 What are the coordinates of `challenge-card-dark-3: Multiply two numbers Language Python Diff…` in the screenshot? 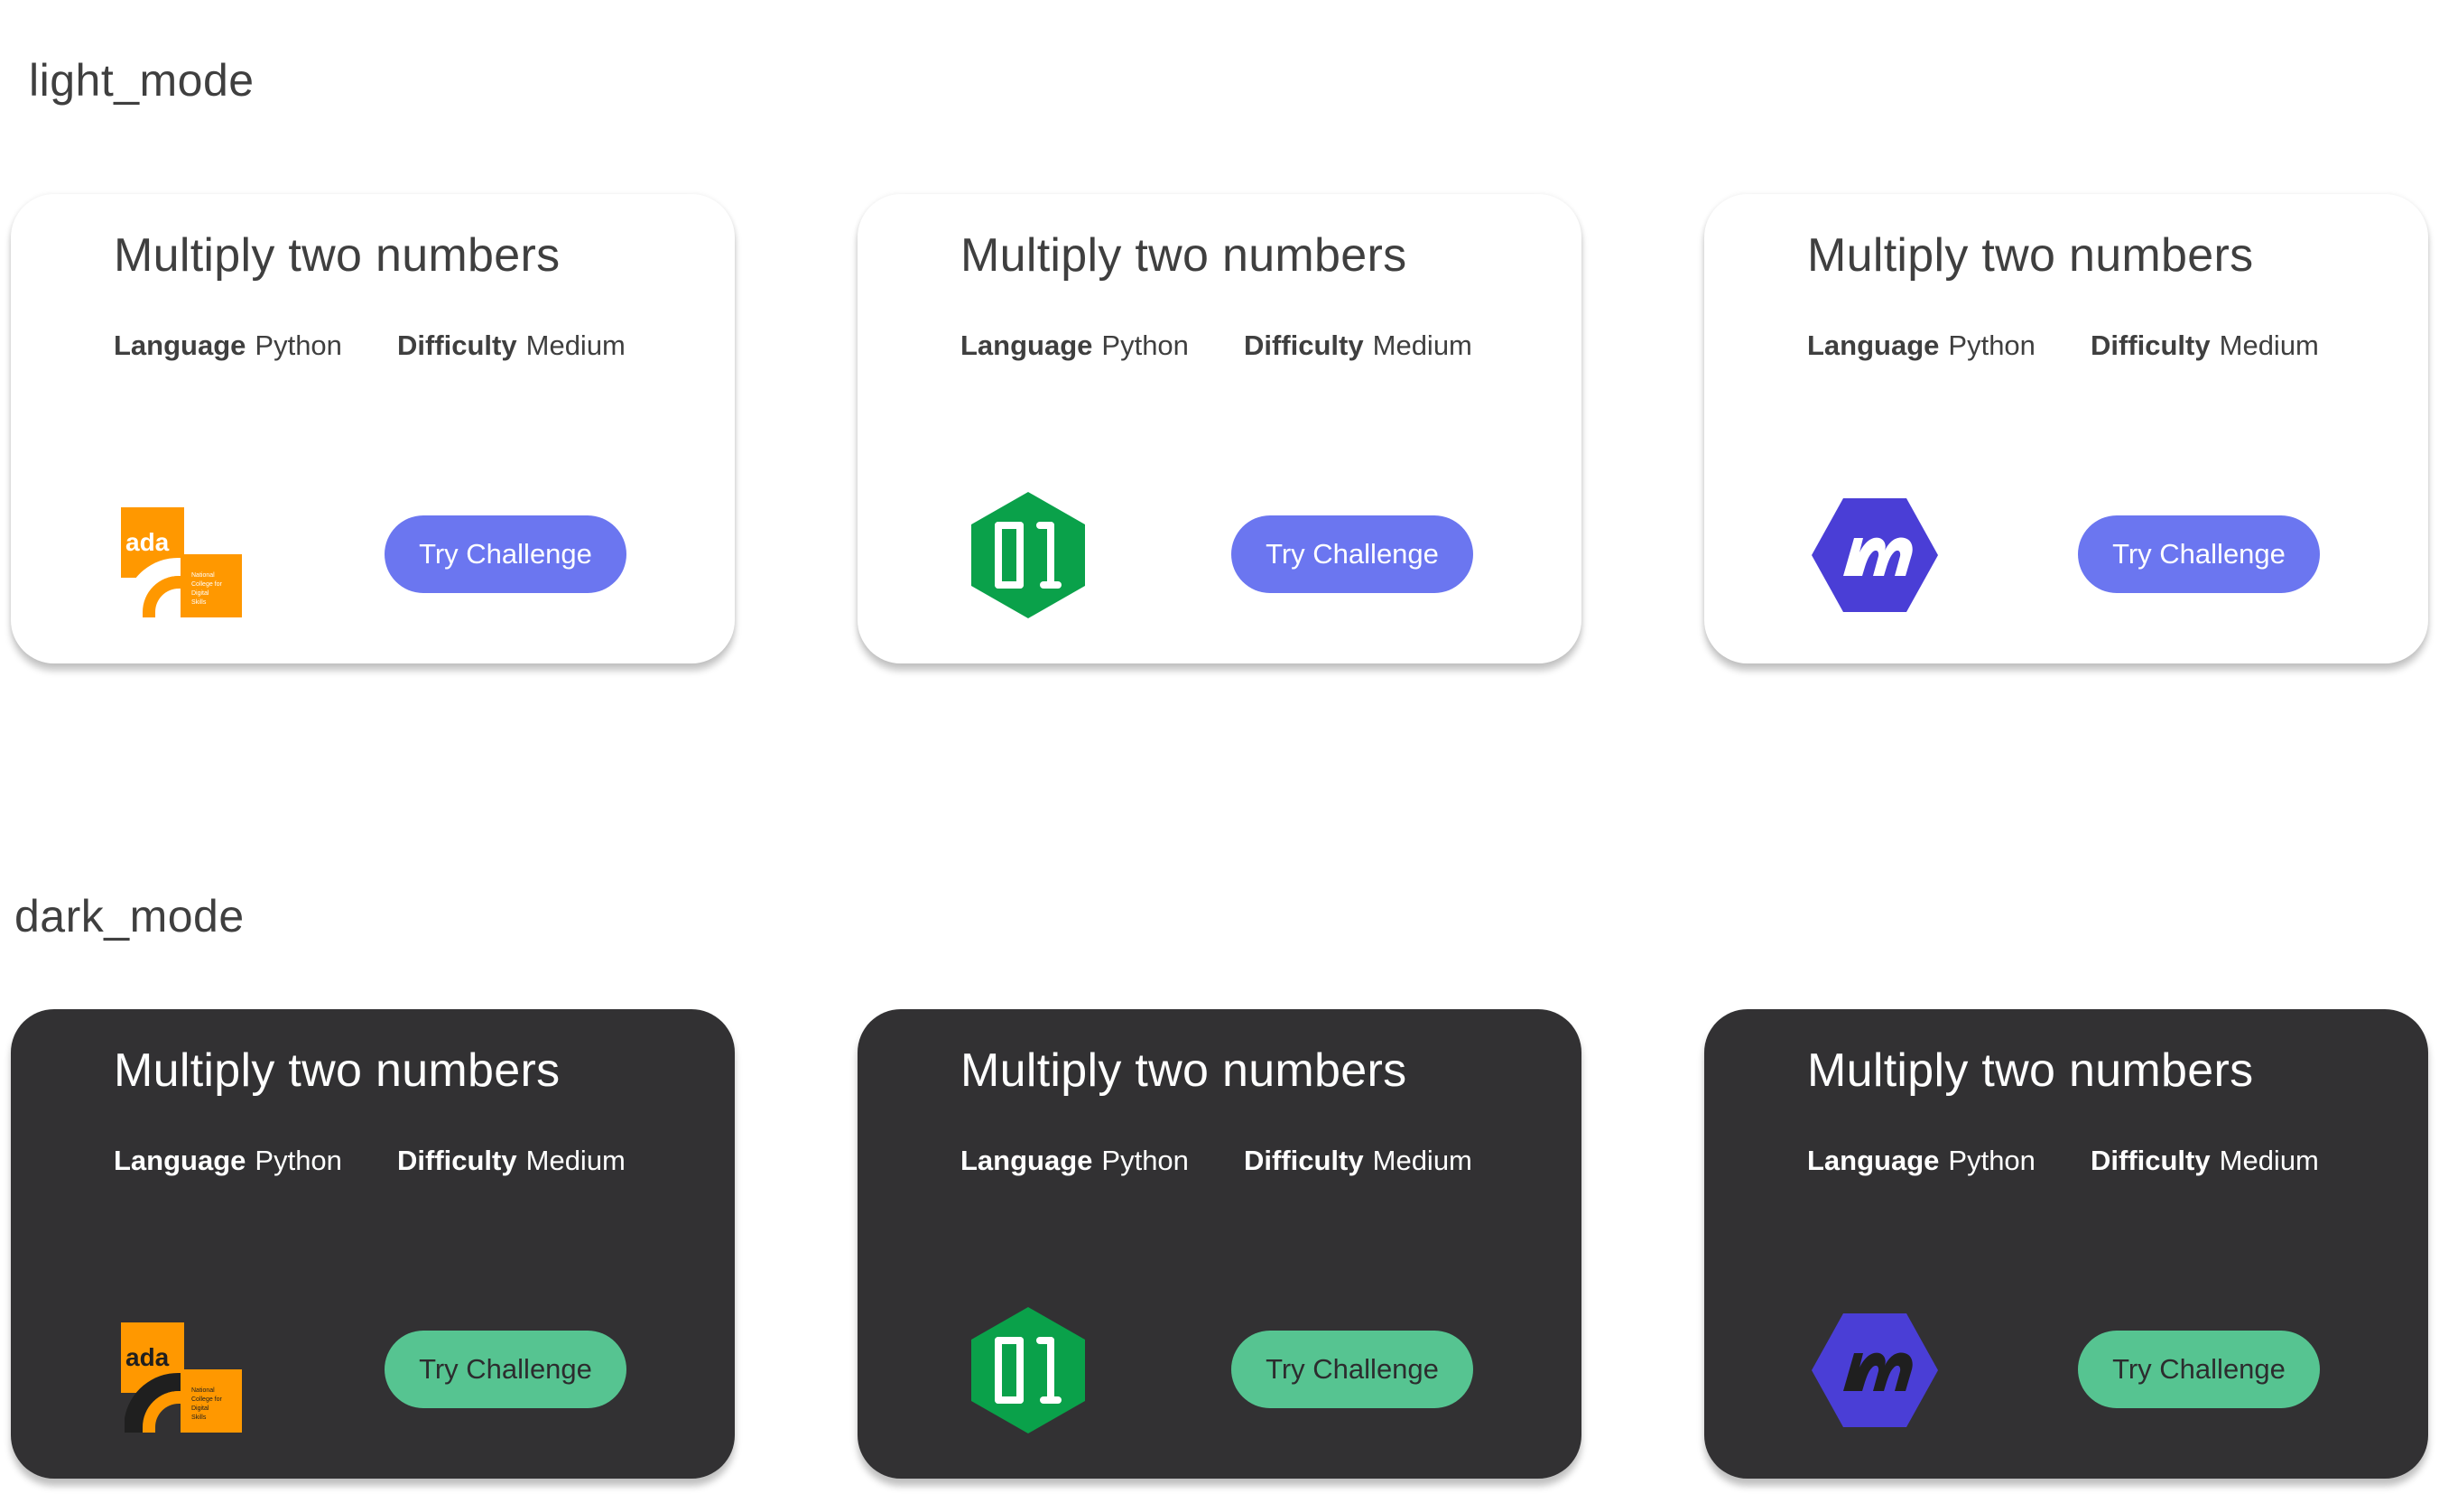 It's located at (2066, 1244).